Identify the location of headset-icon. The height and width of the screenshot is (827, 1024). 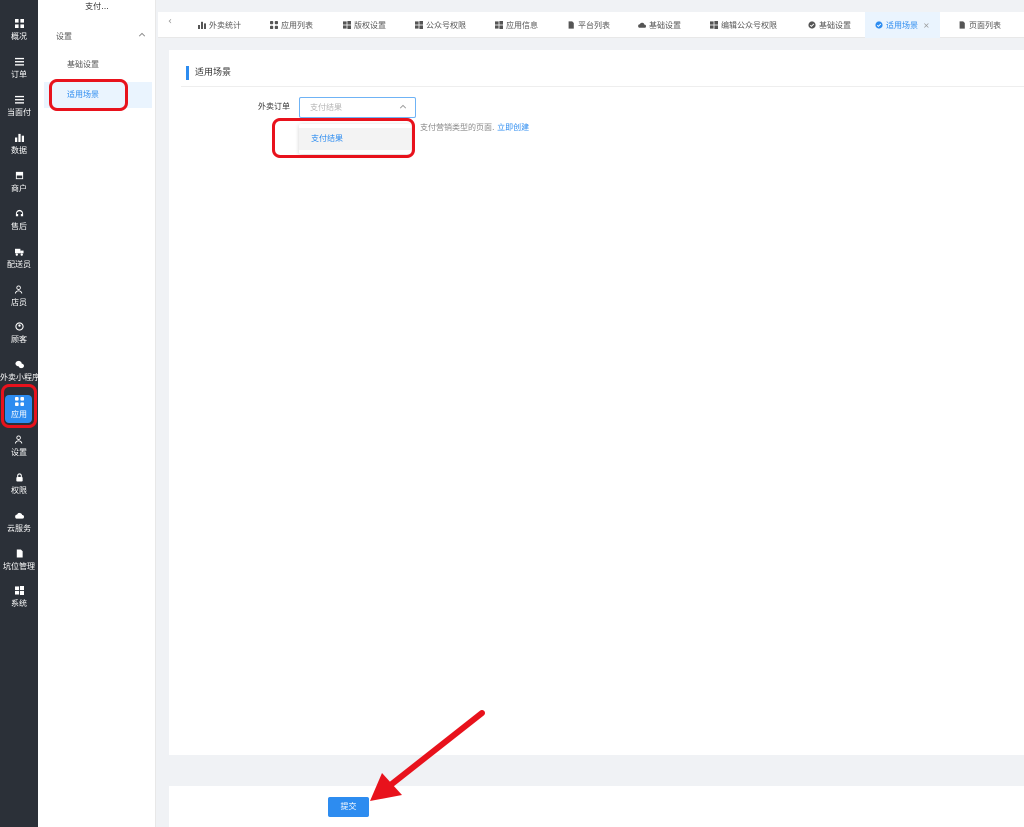
(19, 213).